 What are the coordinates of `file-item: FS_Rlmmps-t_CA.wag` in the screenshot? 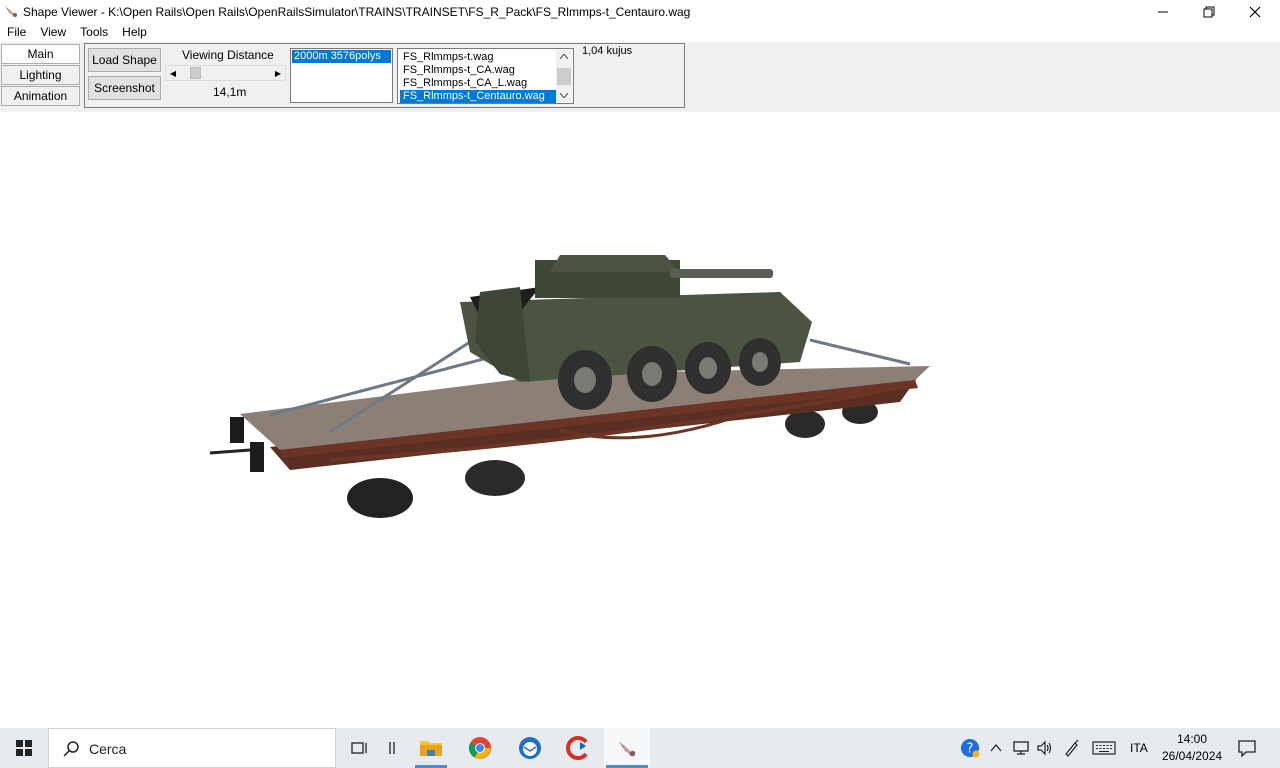 It's located at (478, 70).